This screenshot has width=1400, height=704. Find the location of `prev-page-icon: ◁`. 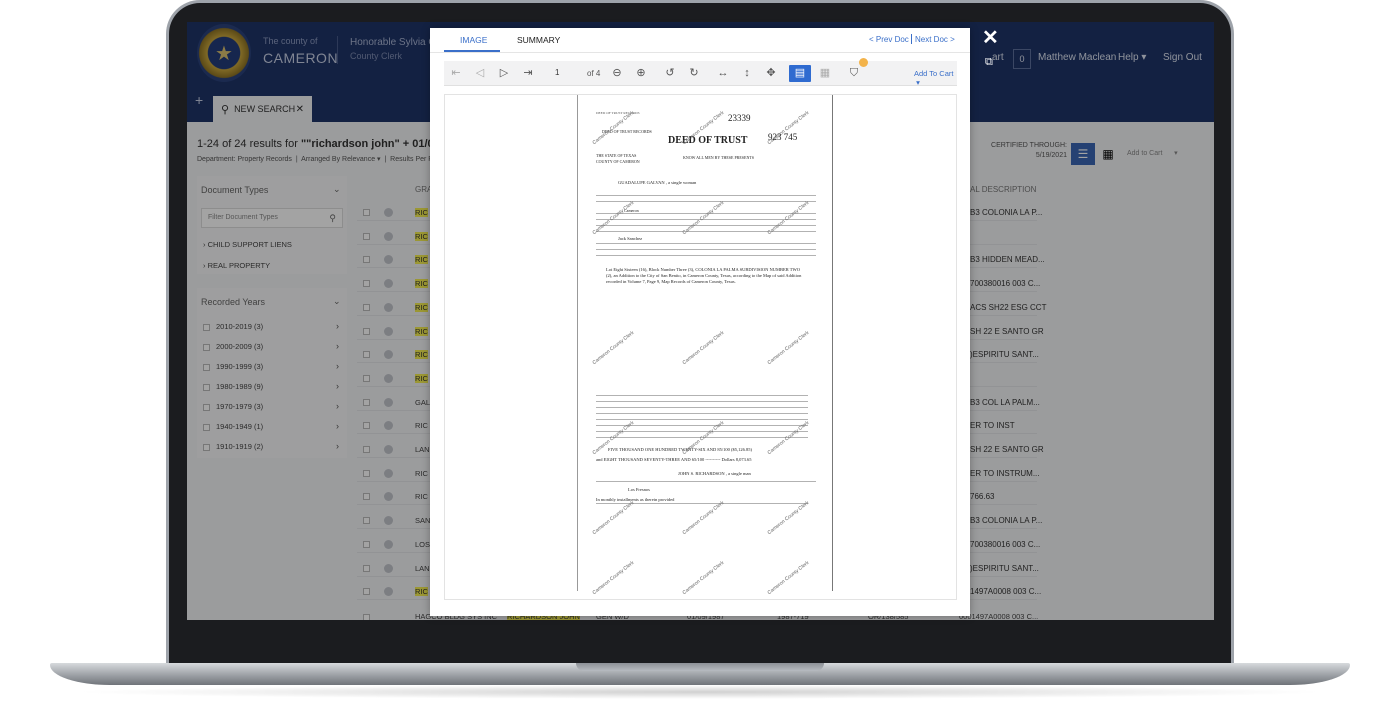

prev-page-icon: ◁ is located at coordinates (480, 73).